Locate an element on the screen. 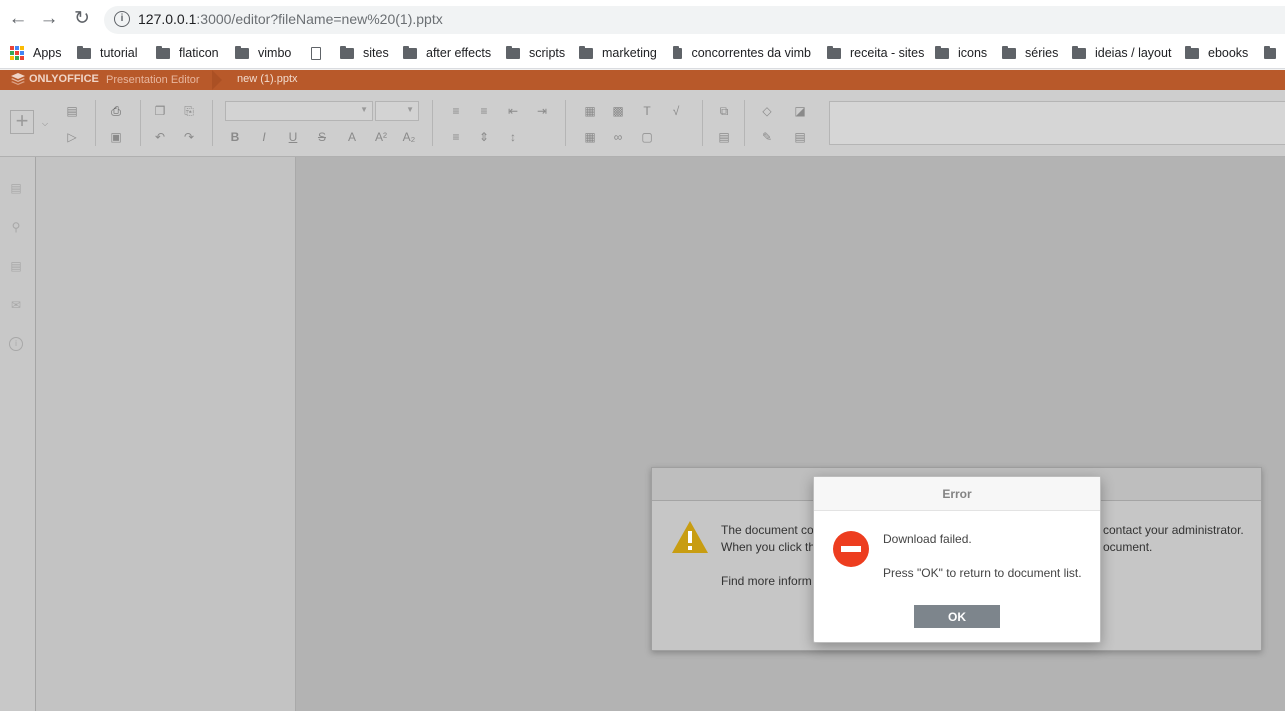 This screenshot has width=1285, height=711. bookmark-marketing: marketing is located at coordinates (618, 53).